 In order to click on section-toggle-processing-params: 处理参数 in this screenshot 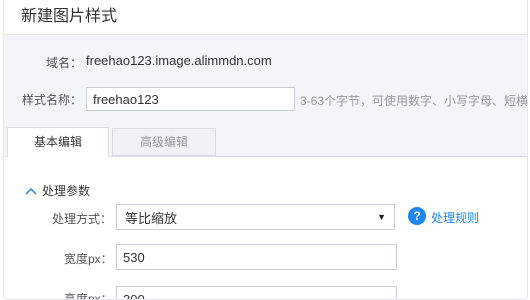, I will do `click(57, 190)`.